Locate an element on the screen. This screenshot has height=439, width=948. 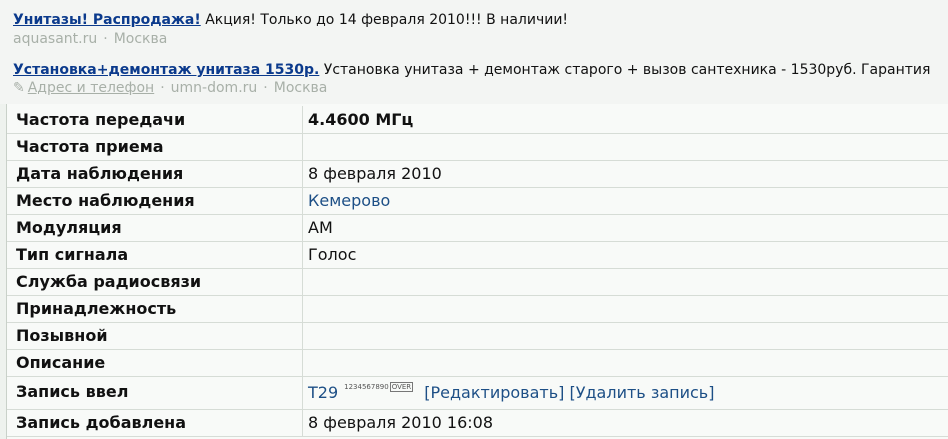
row-value-added-date: 8 февраля 2010 16:08 is located at coordinates (401, 422).